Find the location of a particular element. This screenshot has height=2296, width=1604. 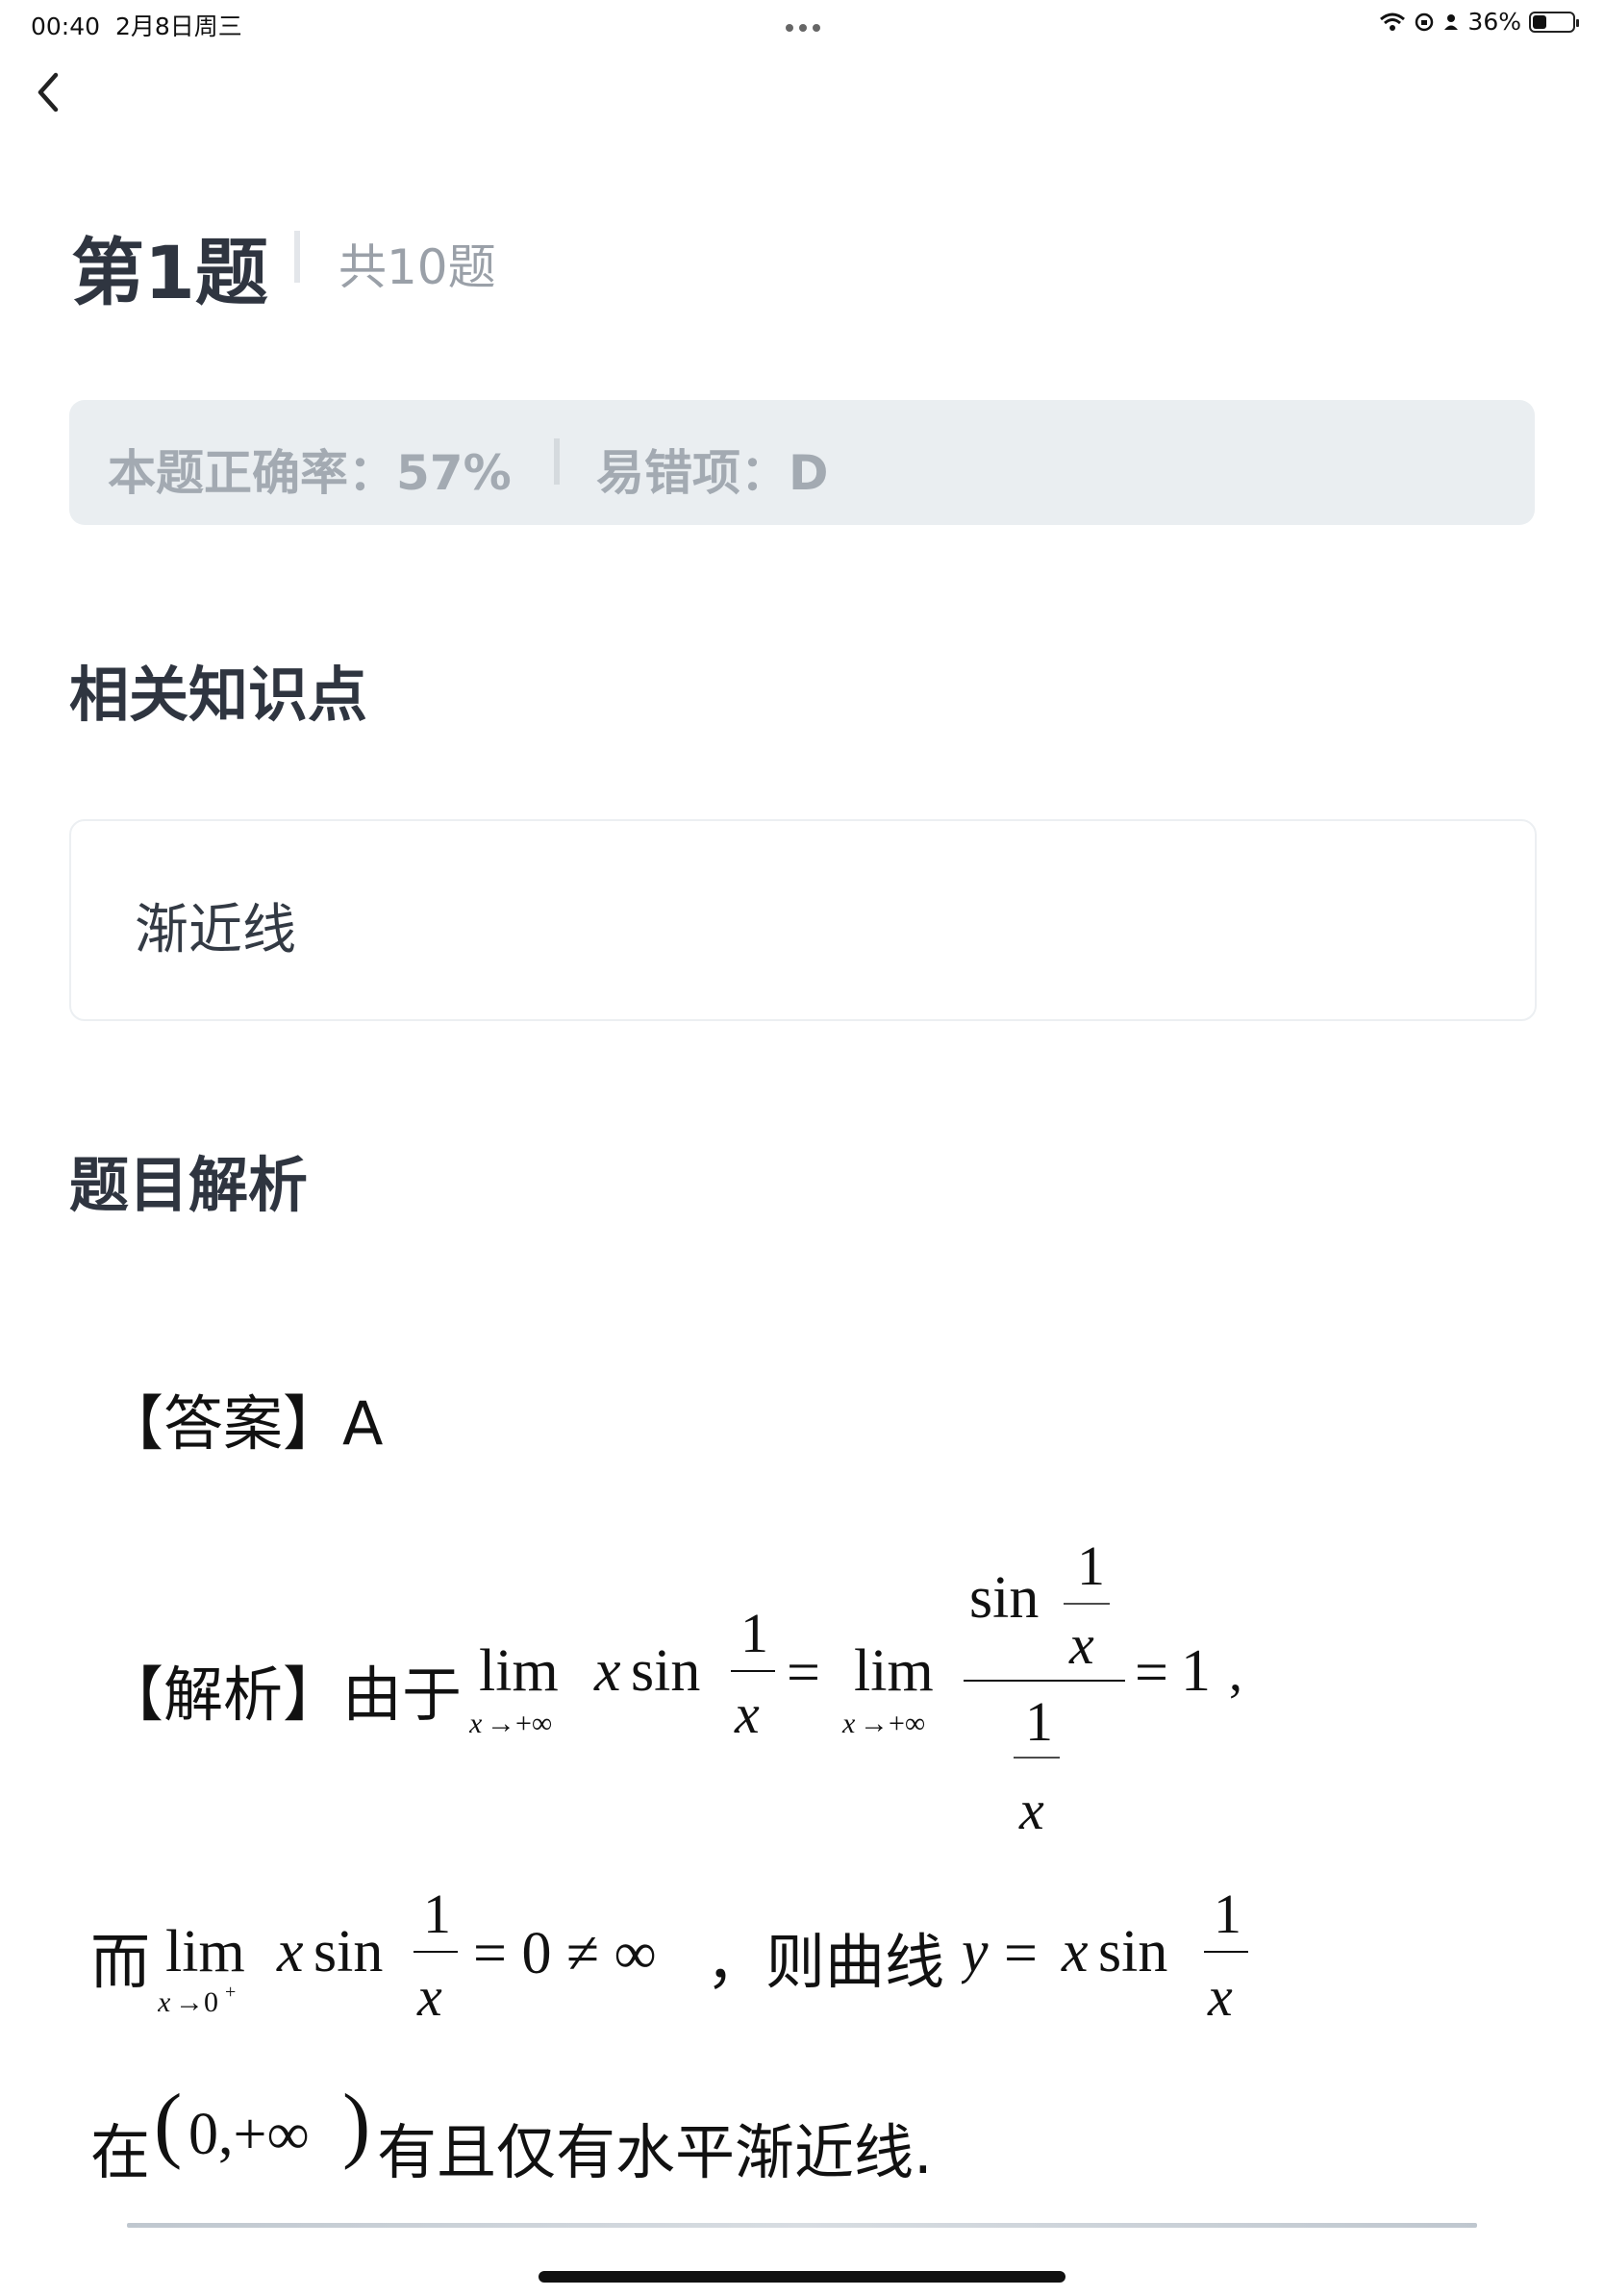

status-time-date: 00:40 2月8日周三 is located at coordinates (136, 25).